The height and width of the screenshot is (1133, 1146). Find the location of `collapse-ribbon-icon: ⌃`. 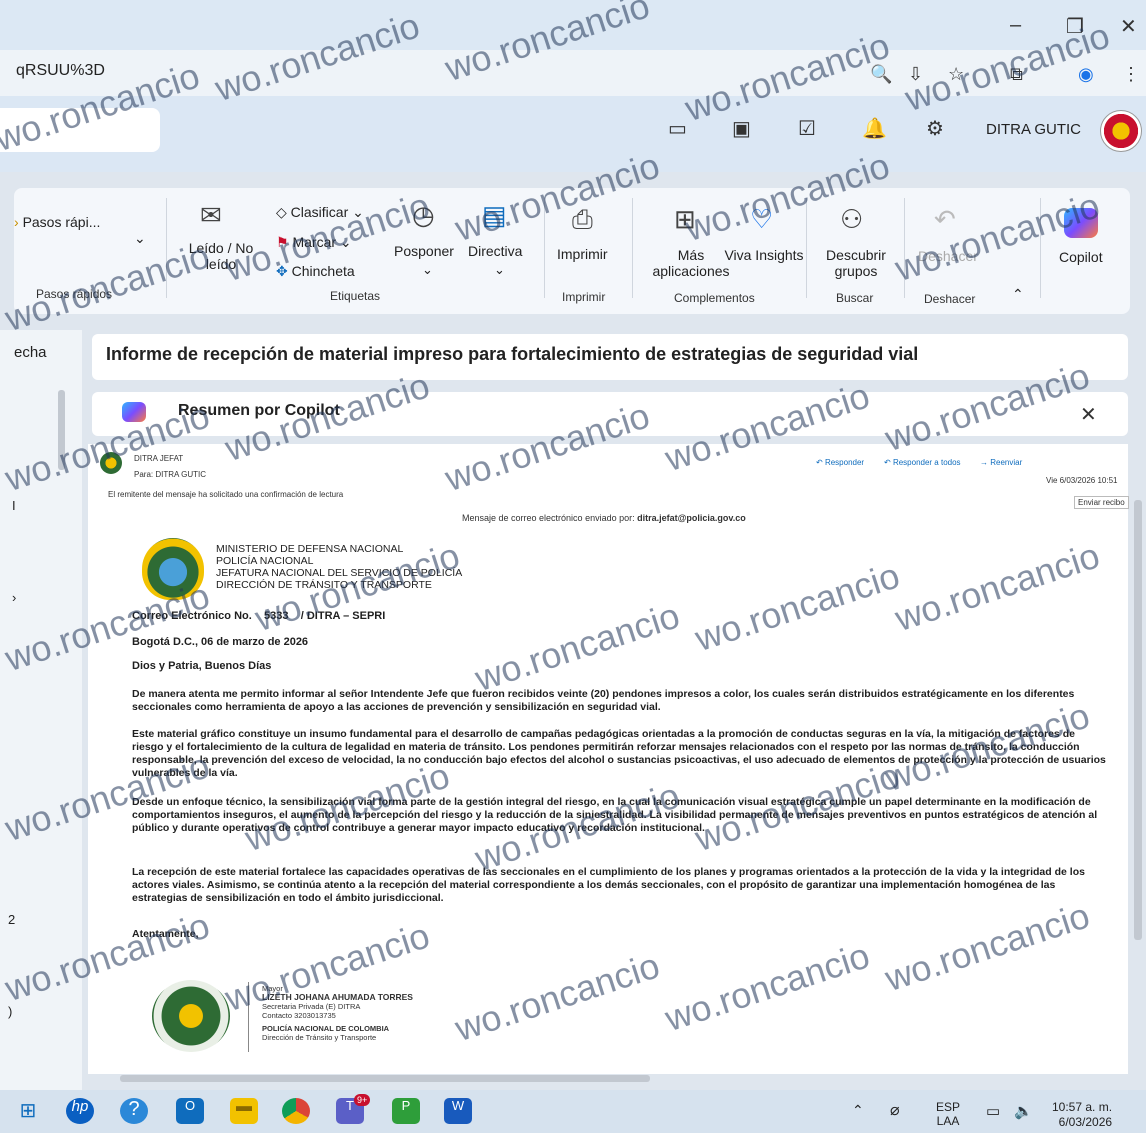

collapse-ribbon-icon: ⌃ is located at coordinates (1018, 294).